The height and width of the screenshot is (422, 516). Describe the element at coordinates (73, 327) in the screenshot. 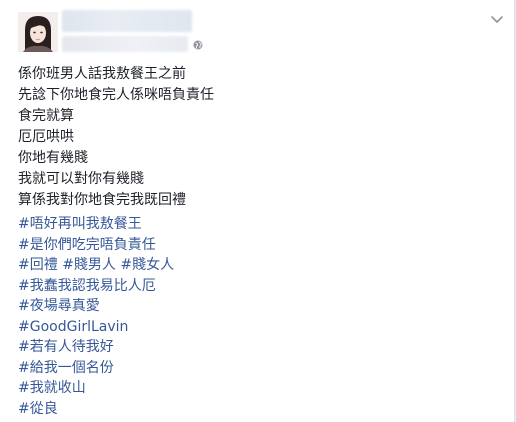

I see `hashtag-link: #GoodGirlLavin` at that location.